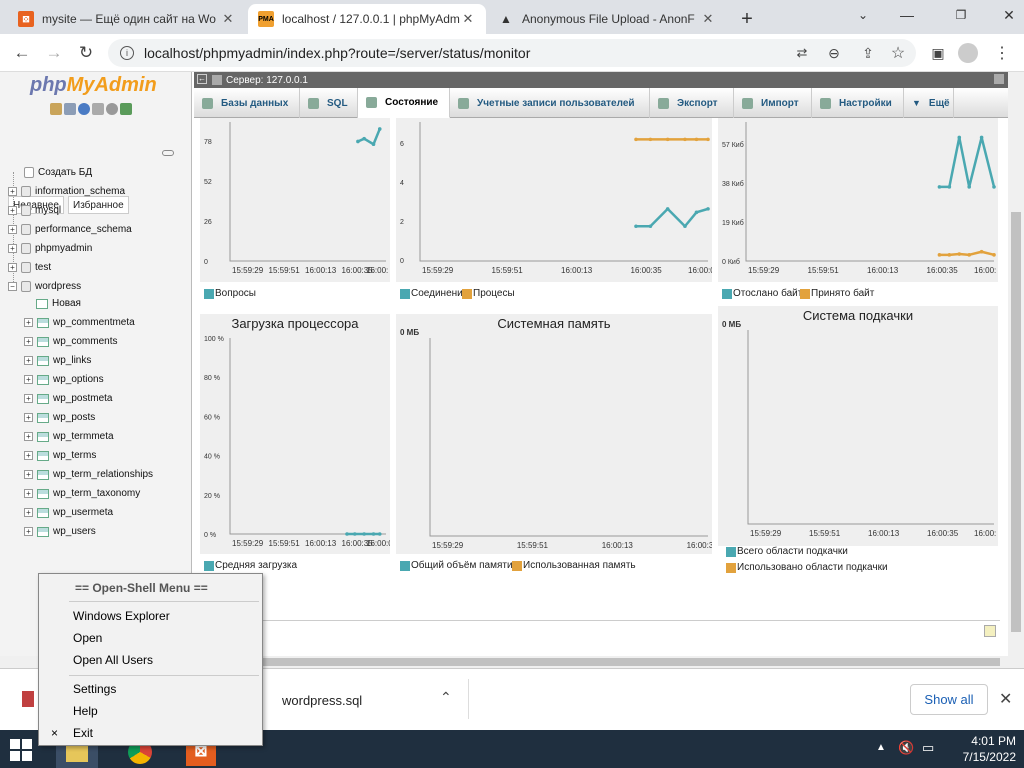  Describe the element at coordinates (607, 19) in the screenshot. I see `tab-anonfiles: ▲ Anonymous File Upload - AnonF ✕` at that location.